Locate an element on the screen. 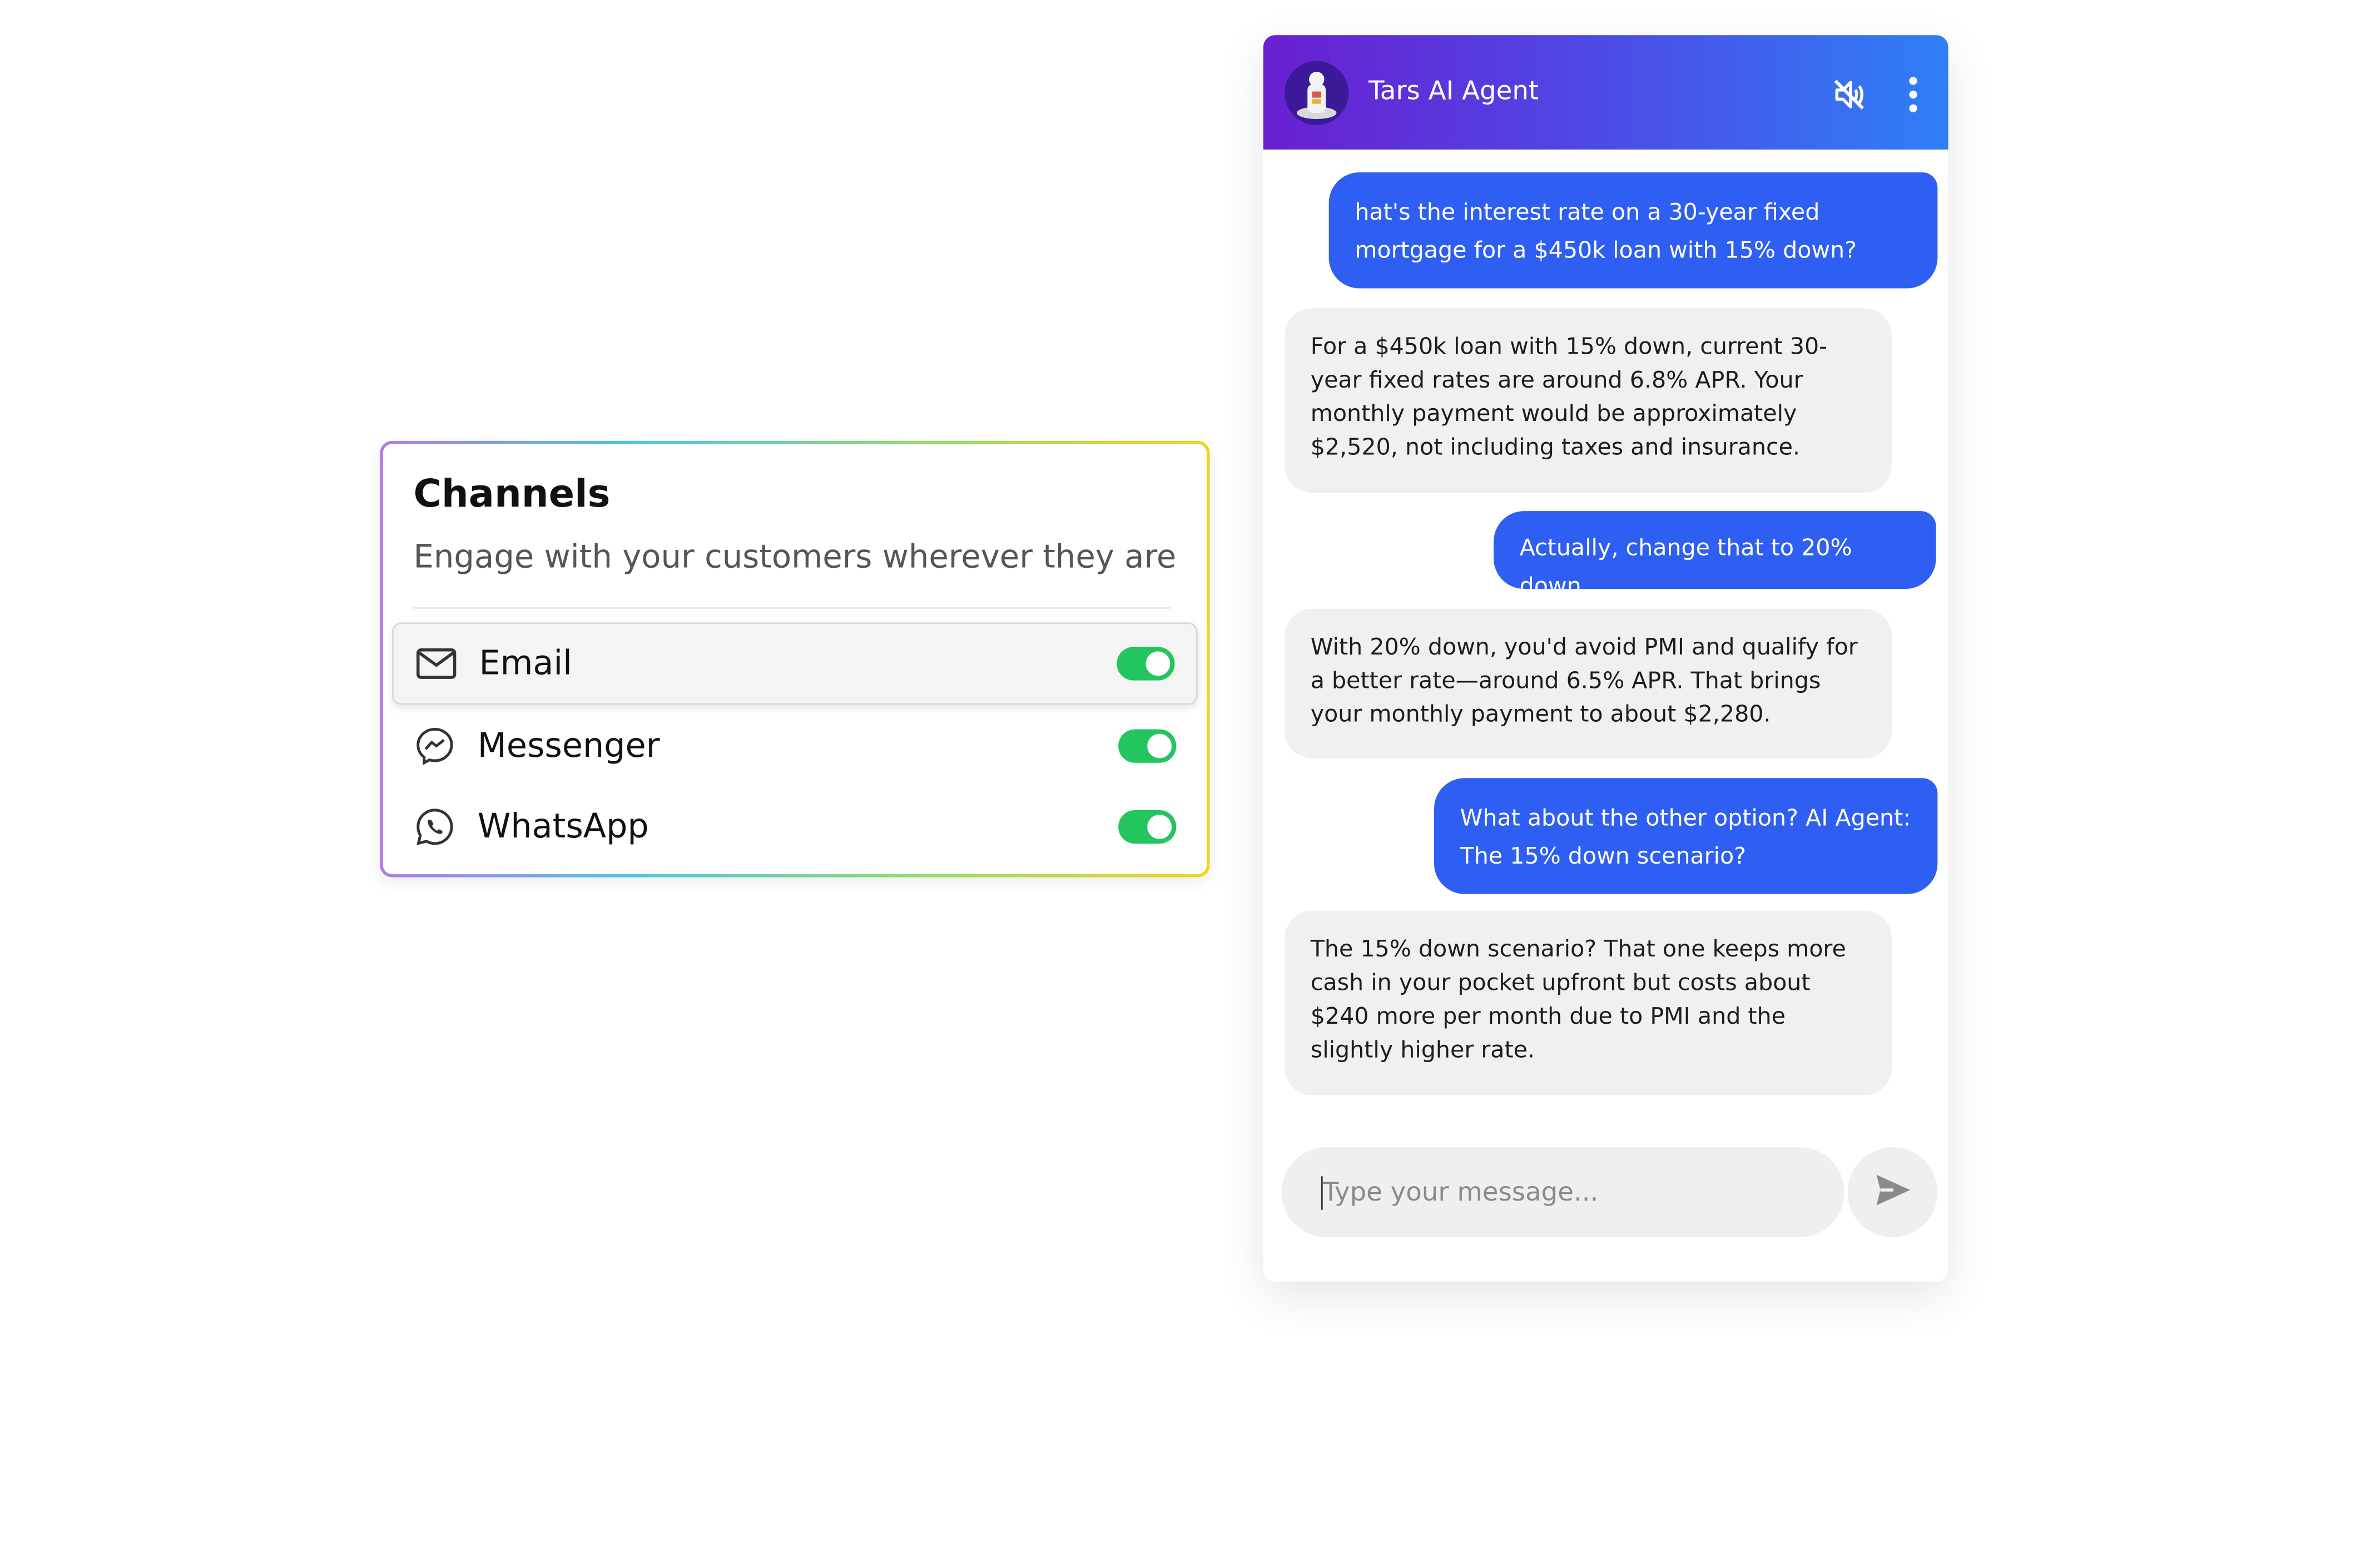  mail-icon is located at coordinates (436, 663).